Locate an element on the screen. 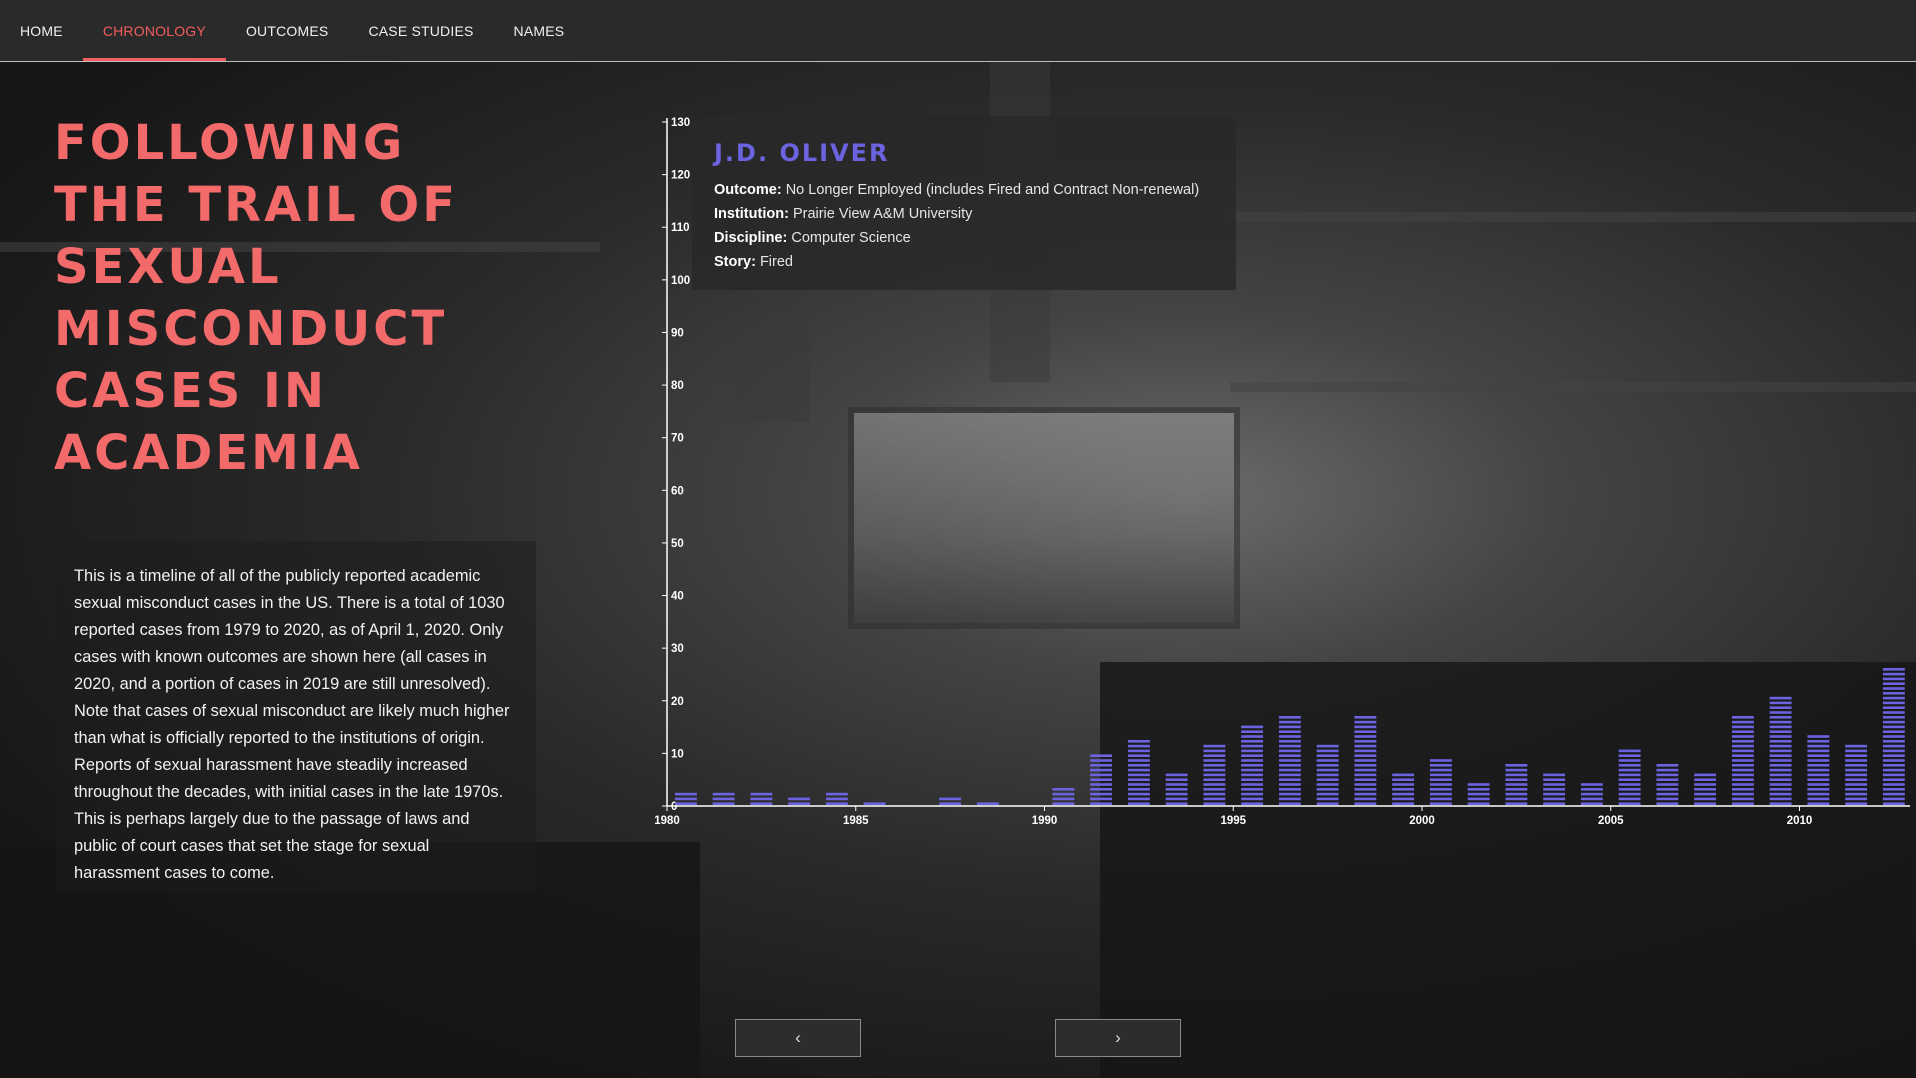  x-tick-label: 2005 is located at coordinates (1611, 821).